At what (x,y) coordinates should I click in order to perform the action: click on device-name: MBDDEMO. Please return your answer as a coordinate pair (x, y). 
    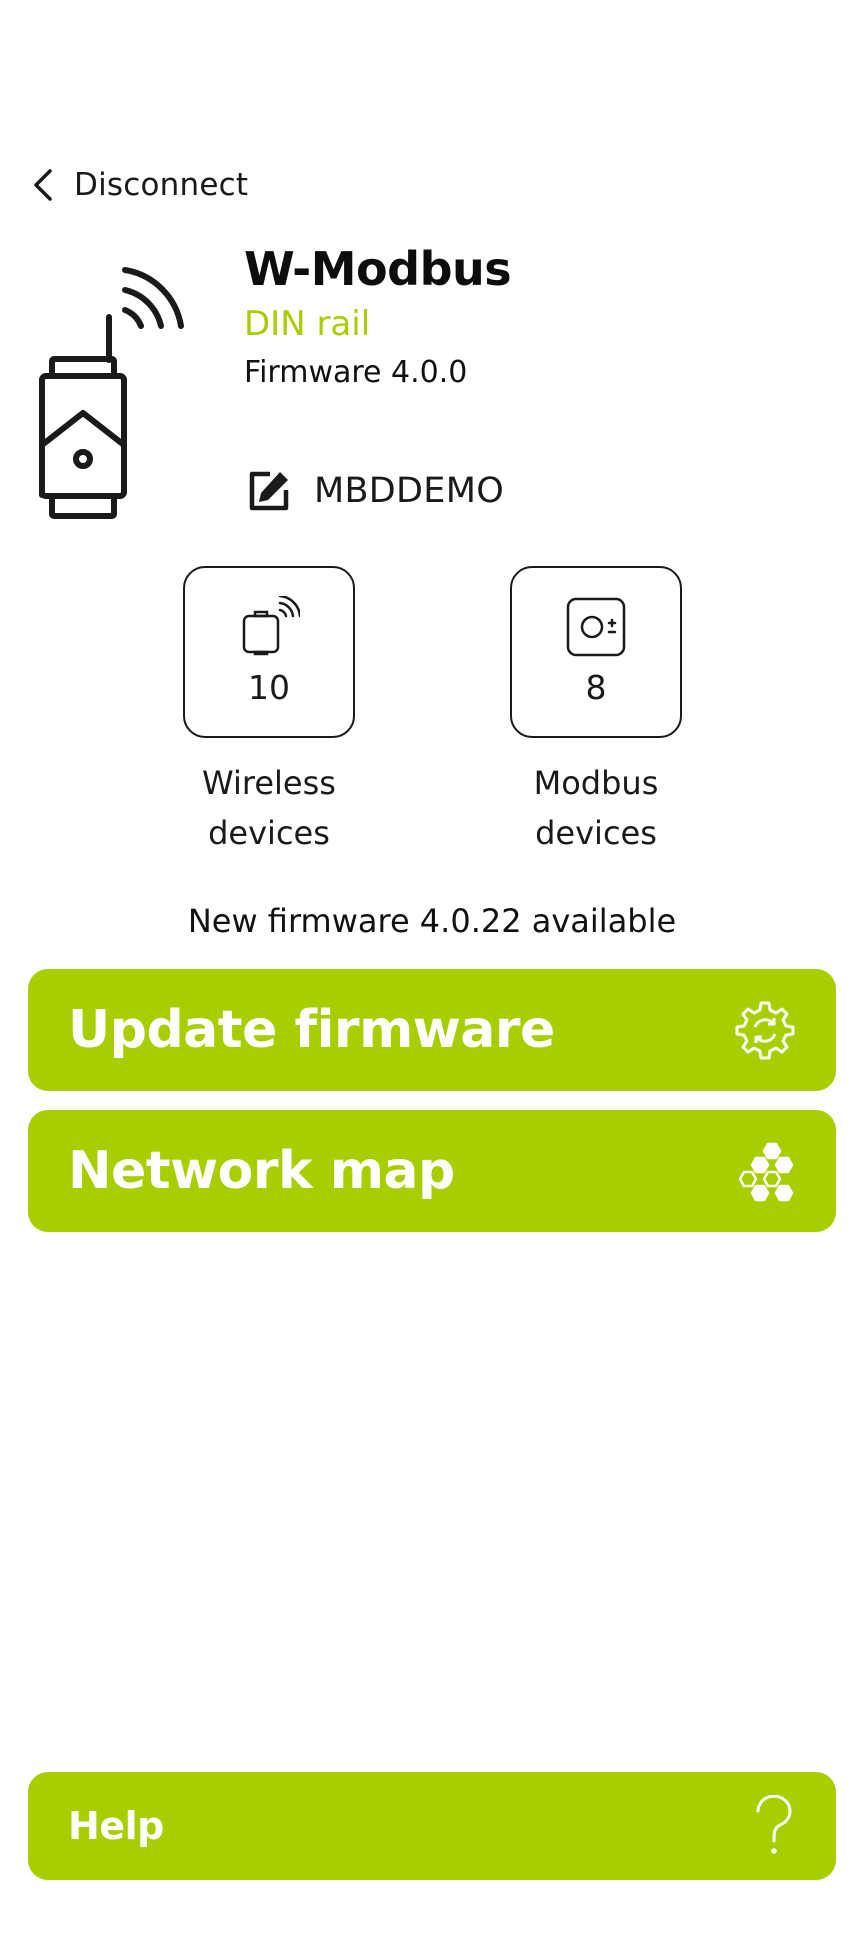
    Looking at the image, I should click on (409, 491).